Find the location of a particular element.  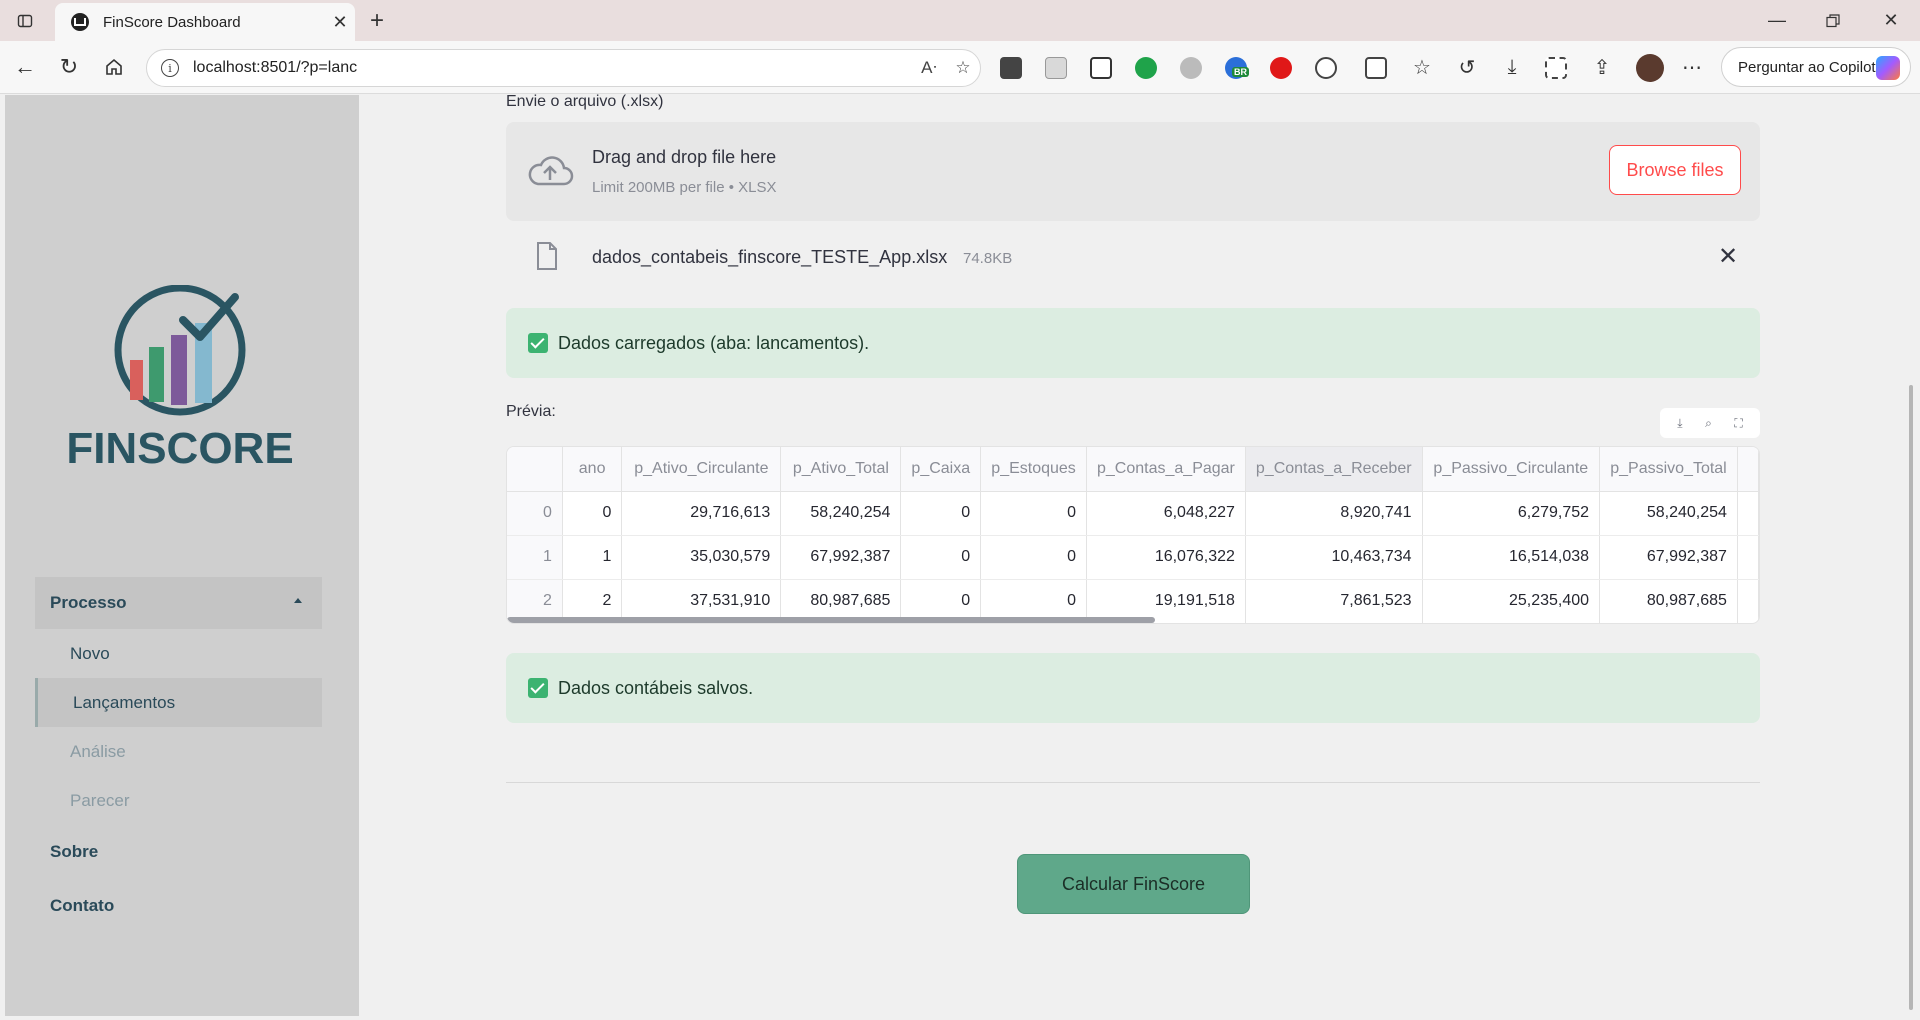

picture-in-picture-icon is located at coordinates (1101, 68).